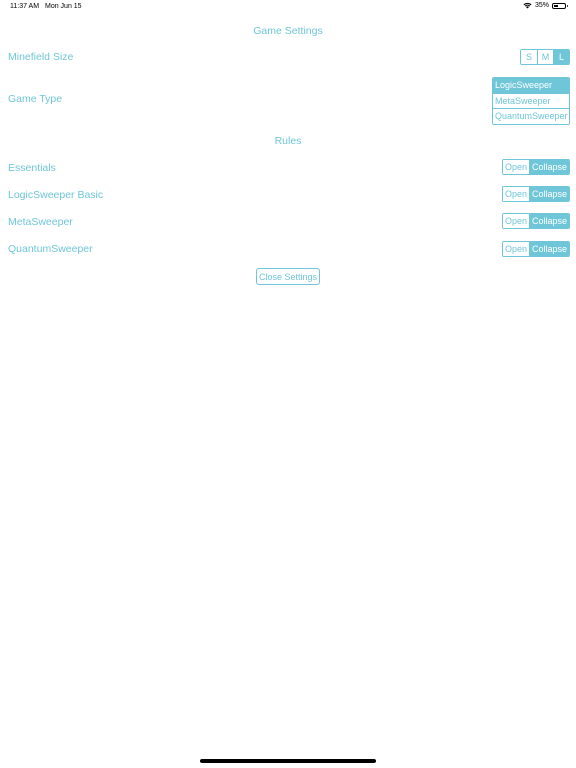  I want to click on rule-toggle-metasweeper: Open Collapse, so click(536, 221).